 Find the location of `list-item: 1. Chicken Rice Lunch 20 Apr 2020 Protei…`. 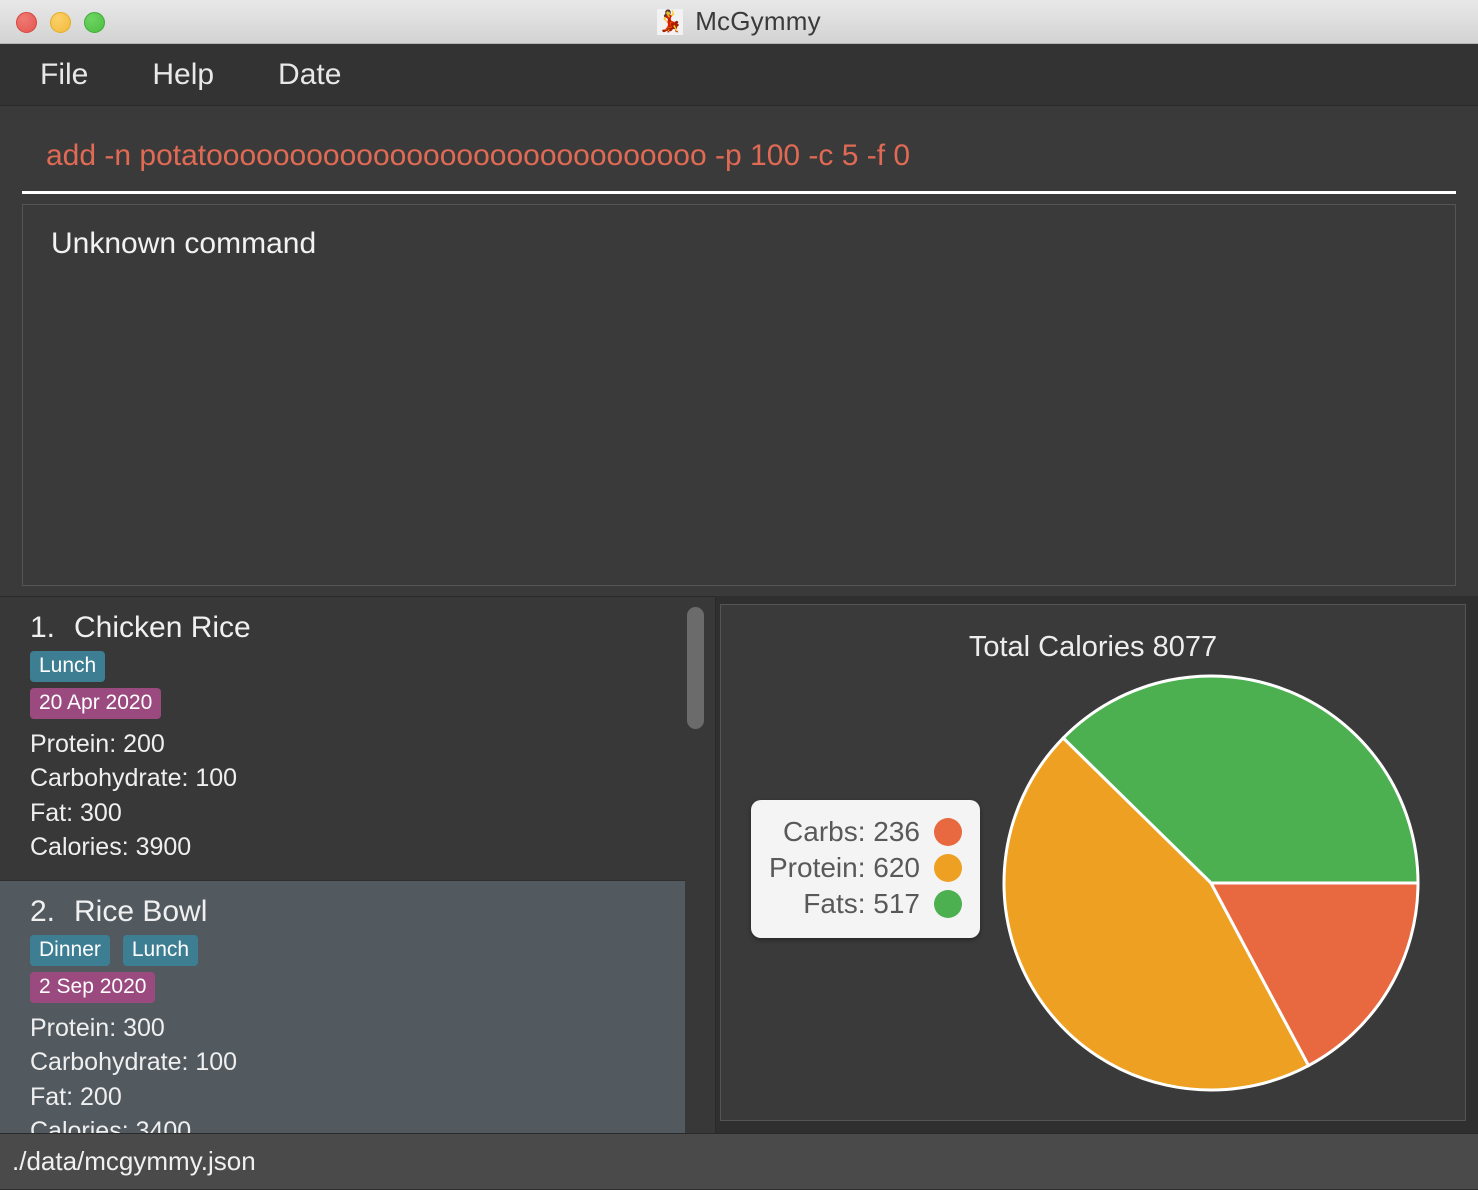

list-item: 1. Chicken Rice Lunch 20 Apr 2020 Protei… is located at coordinates (342, 739).